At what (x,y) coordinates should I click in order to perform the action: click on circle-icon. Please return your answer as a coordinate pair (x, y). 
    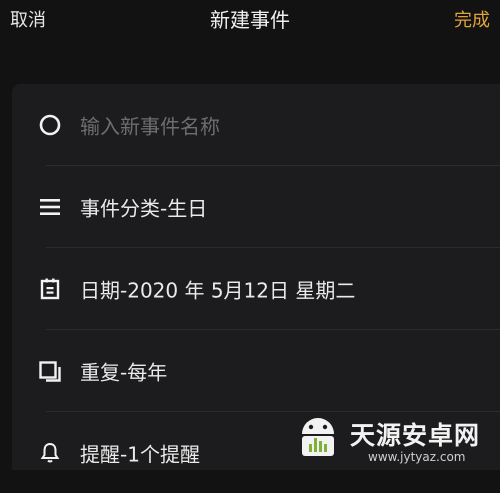
    Looking at the image, I should click on (50, 124).